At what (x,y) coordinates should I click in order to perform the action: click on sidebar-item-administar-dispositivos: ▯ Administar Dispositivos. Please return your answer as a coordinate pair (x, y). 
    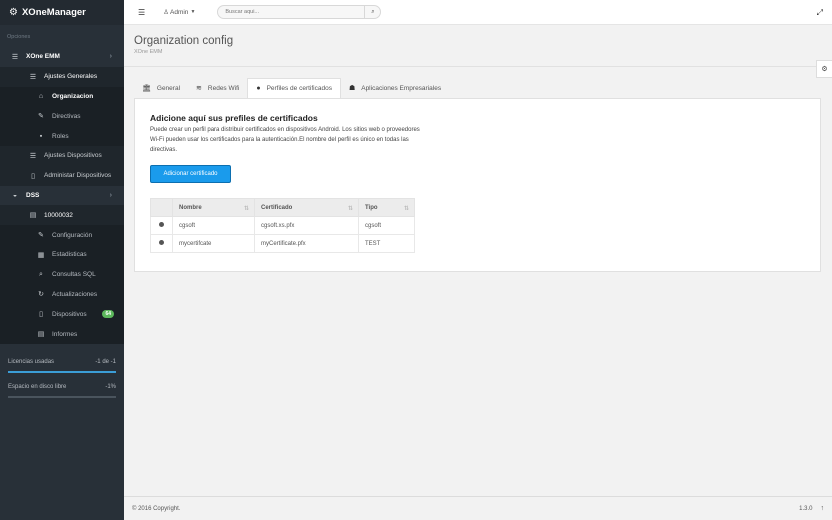
    Looking at the image, I should click on (62, 175).